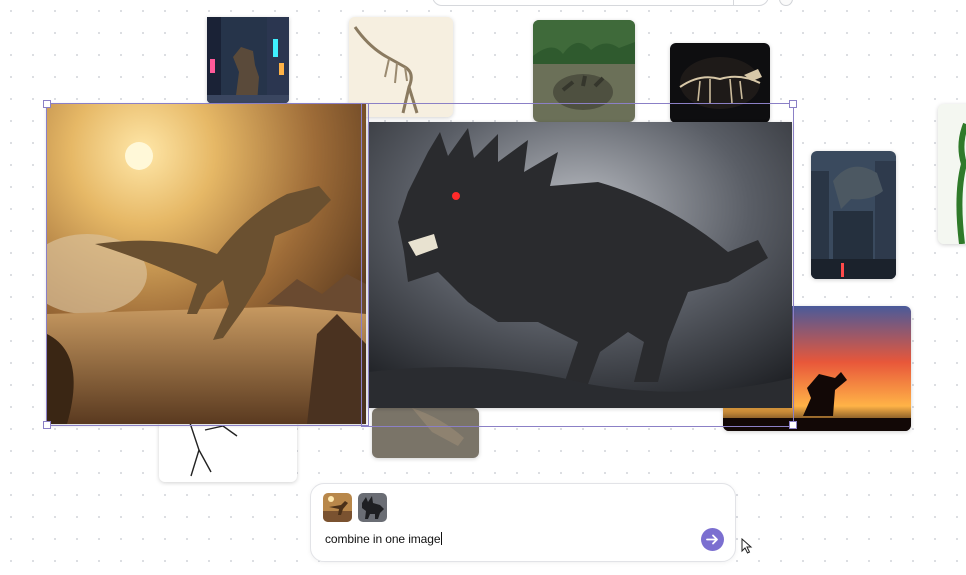  I want to click on city-dinosaur-art, so click(853, 215).